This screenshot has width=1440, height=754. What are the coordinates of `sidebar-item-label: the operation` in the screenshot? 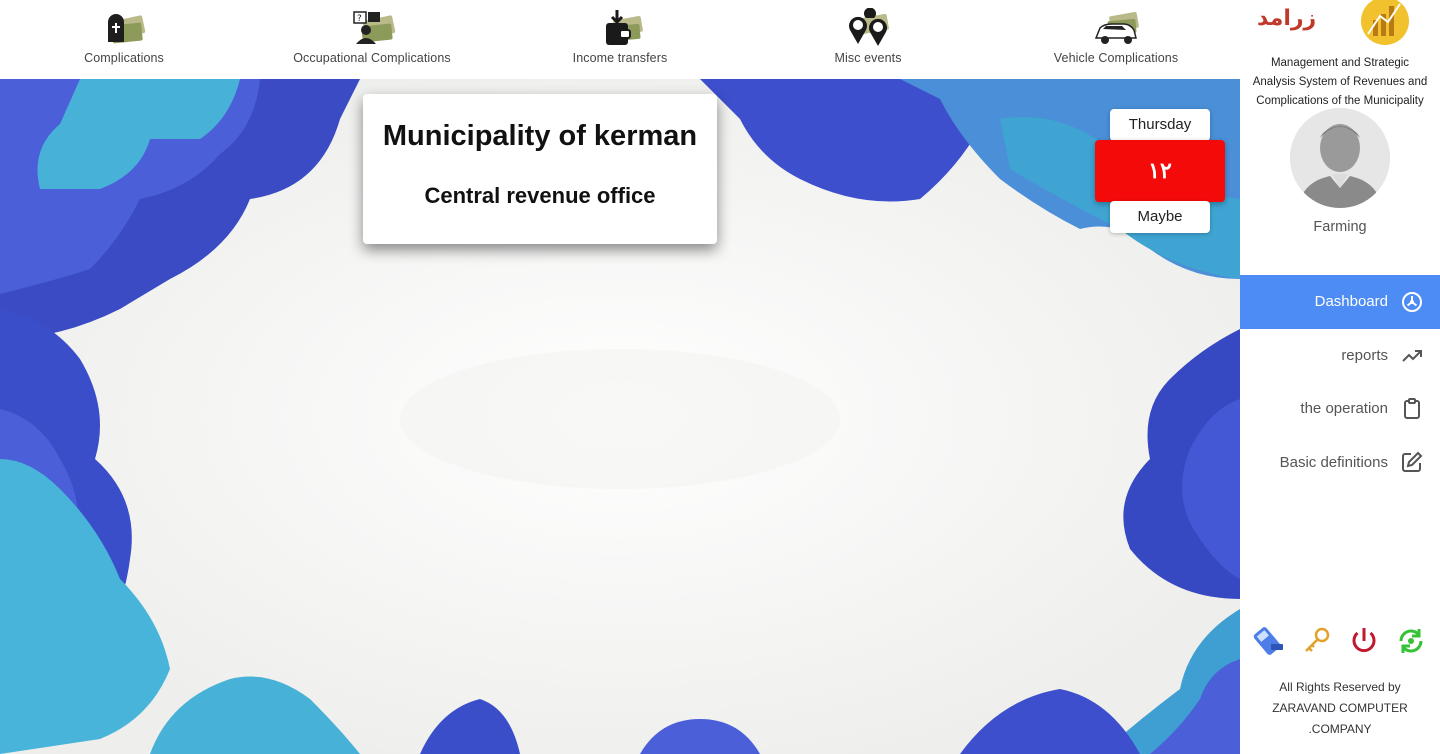 It's located at (1344, 409).